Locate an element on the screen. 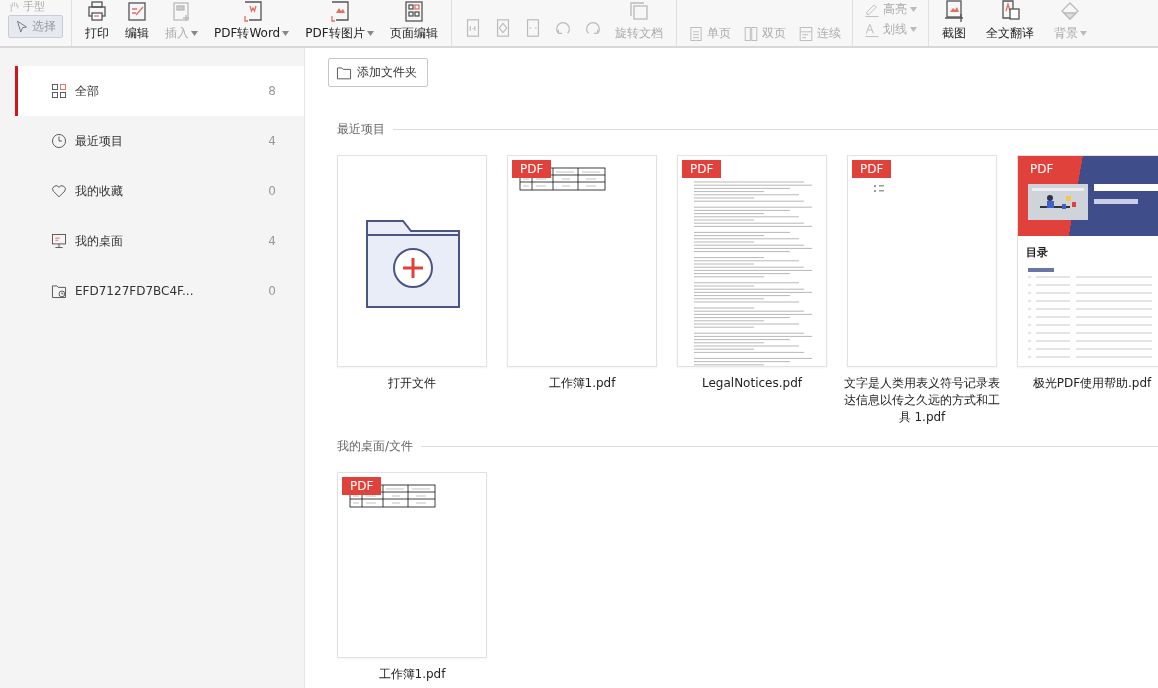 The height and width of the screenshot is (688, 1158). file-name: LegalNotices.pdf is located at coordinates (752, 383).